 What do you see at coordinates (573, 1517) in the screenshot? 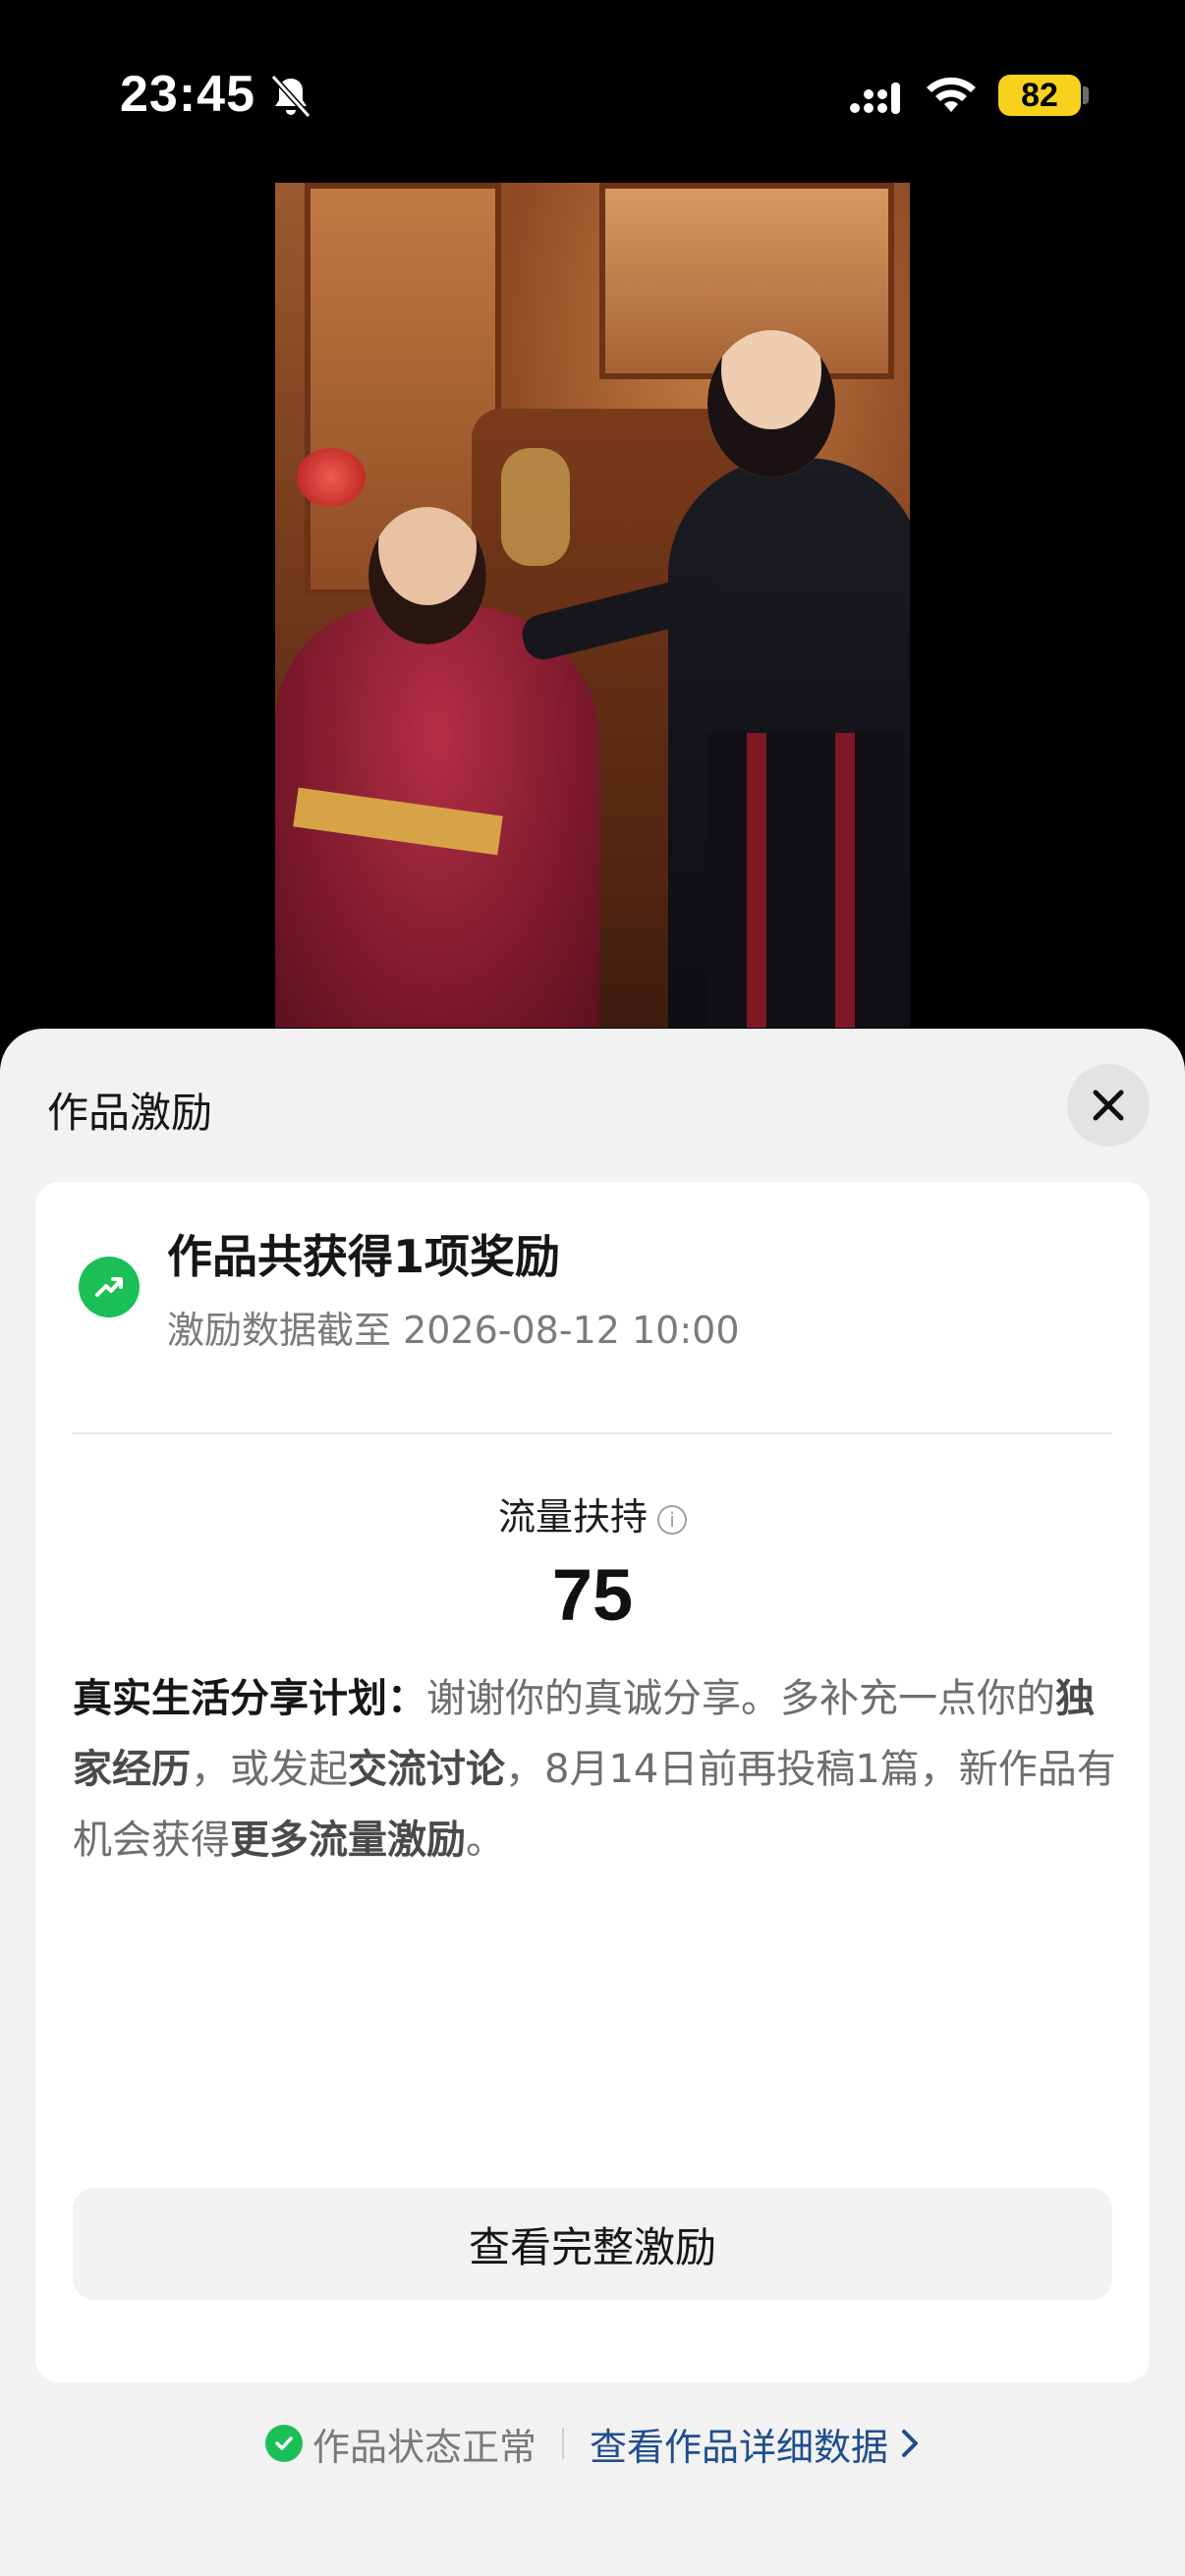
I see `metric-label-text: 流量扶持` at bounding box center [573, 1517].